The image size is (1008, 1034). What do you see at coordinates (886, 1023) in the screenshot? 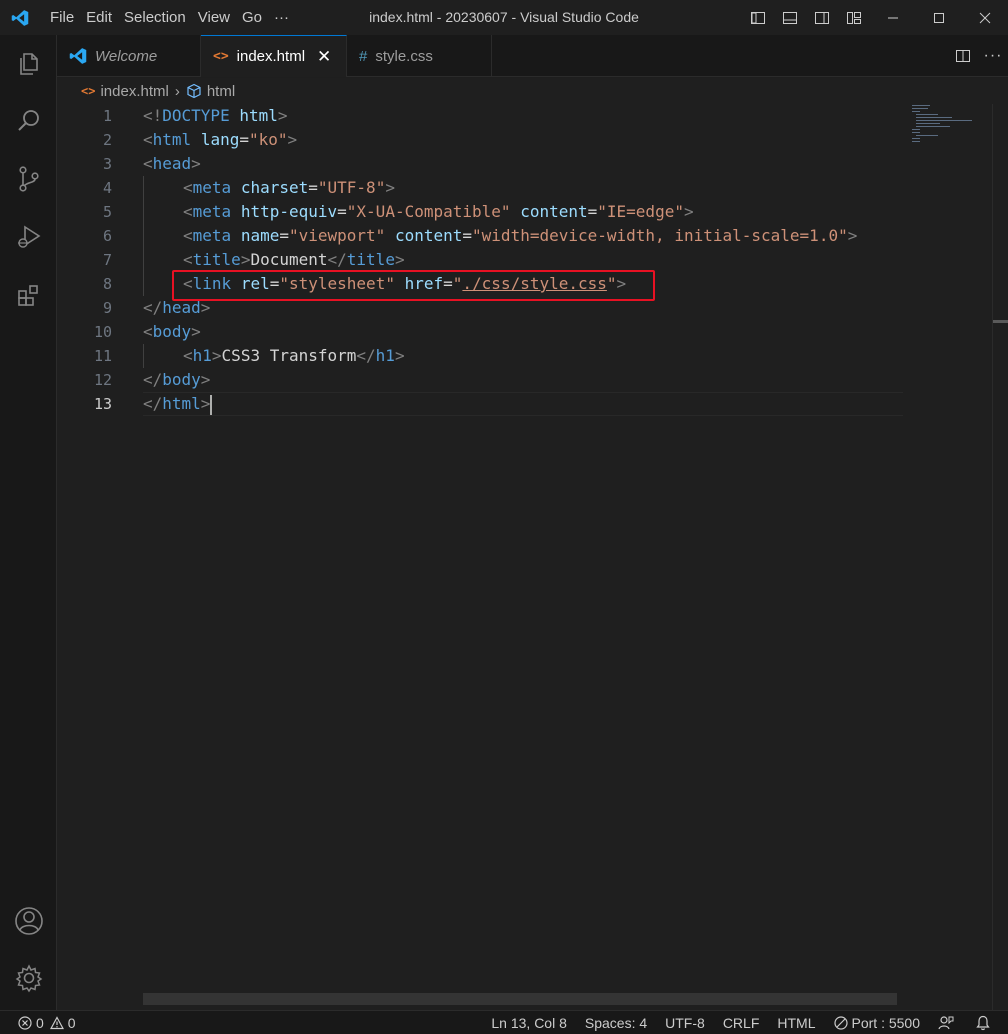
I see `port-label: Port : 5500` at bounding box center [886, 1023].